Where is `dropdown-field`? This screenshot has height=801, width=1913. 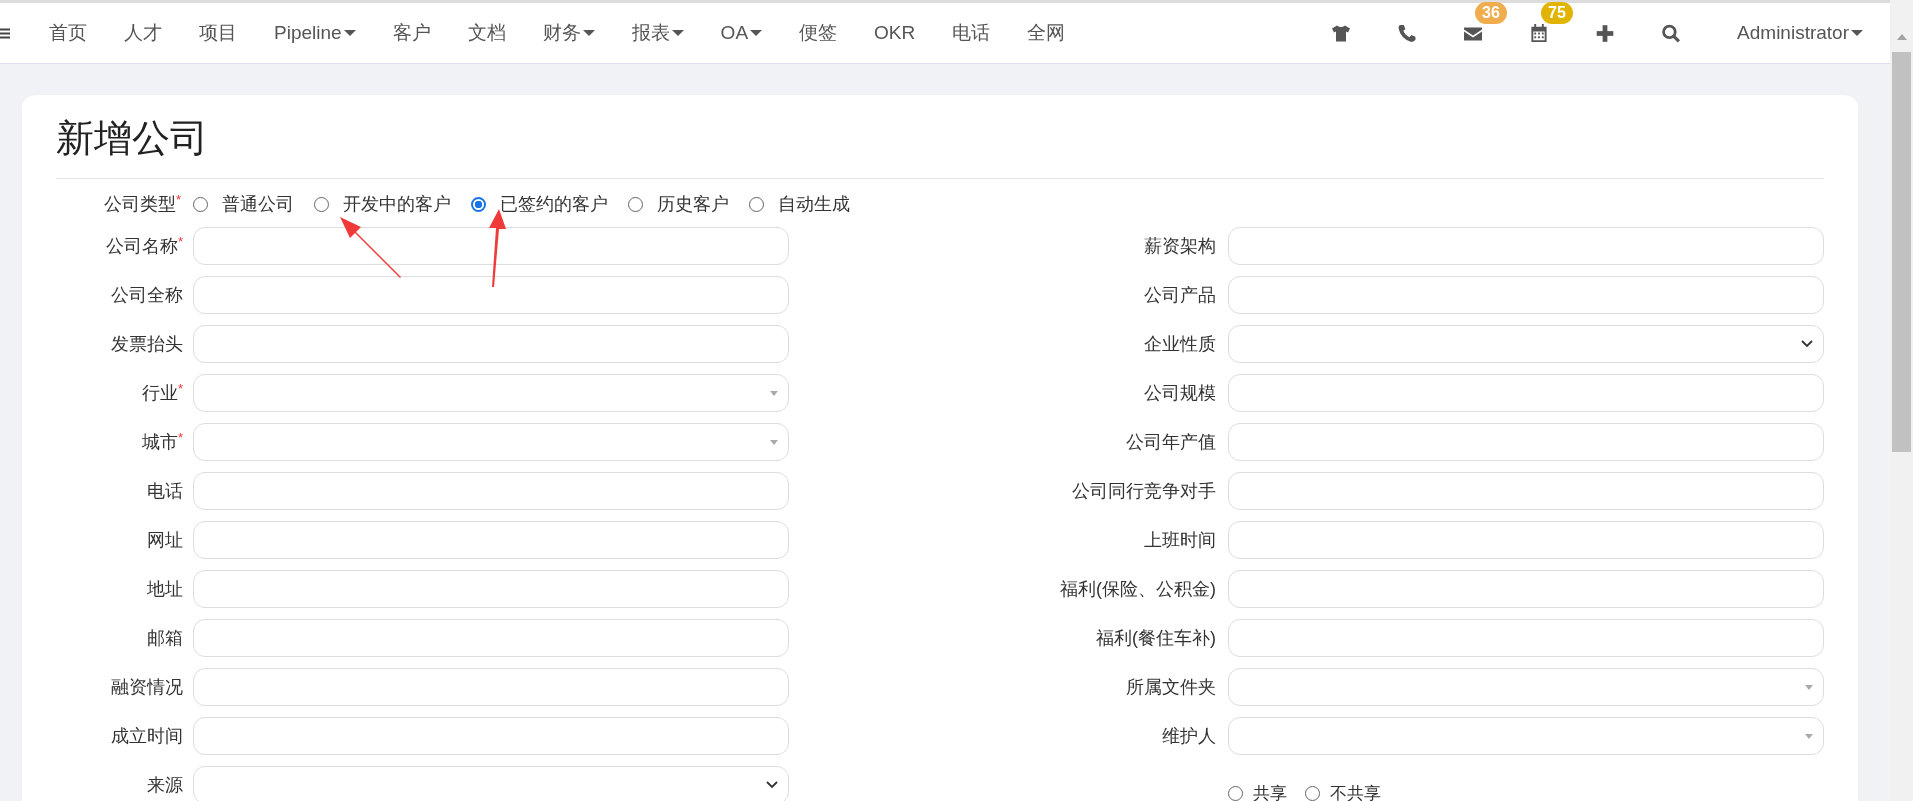
dropdown-field is located at coordinates (1526, 344).